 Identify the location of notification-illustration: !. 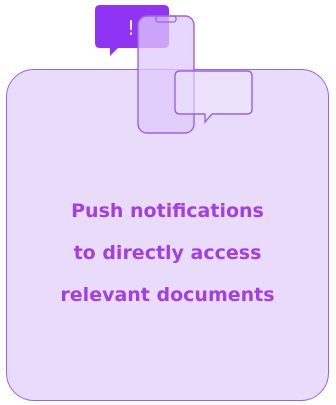
(174, 69).